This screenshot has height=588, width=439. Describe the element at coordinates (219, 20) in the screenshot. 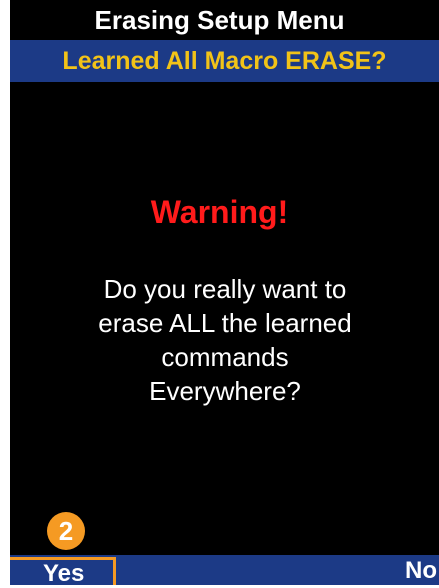

I see `screen-title: Erasing Setup Menu` at that location.